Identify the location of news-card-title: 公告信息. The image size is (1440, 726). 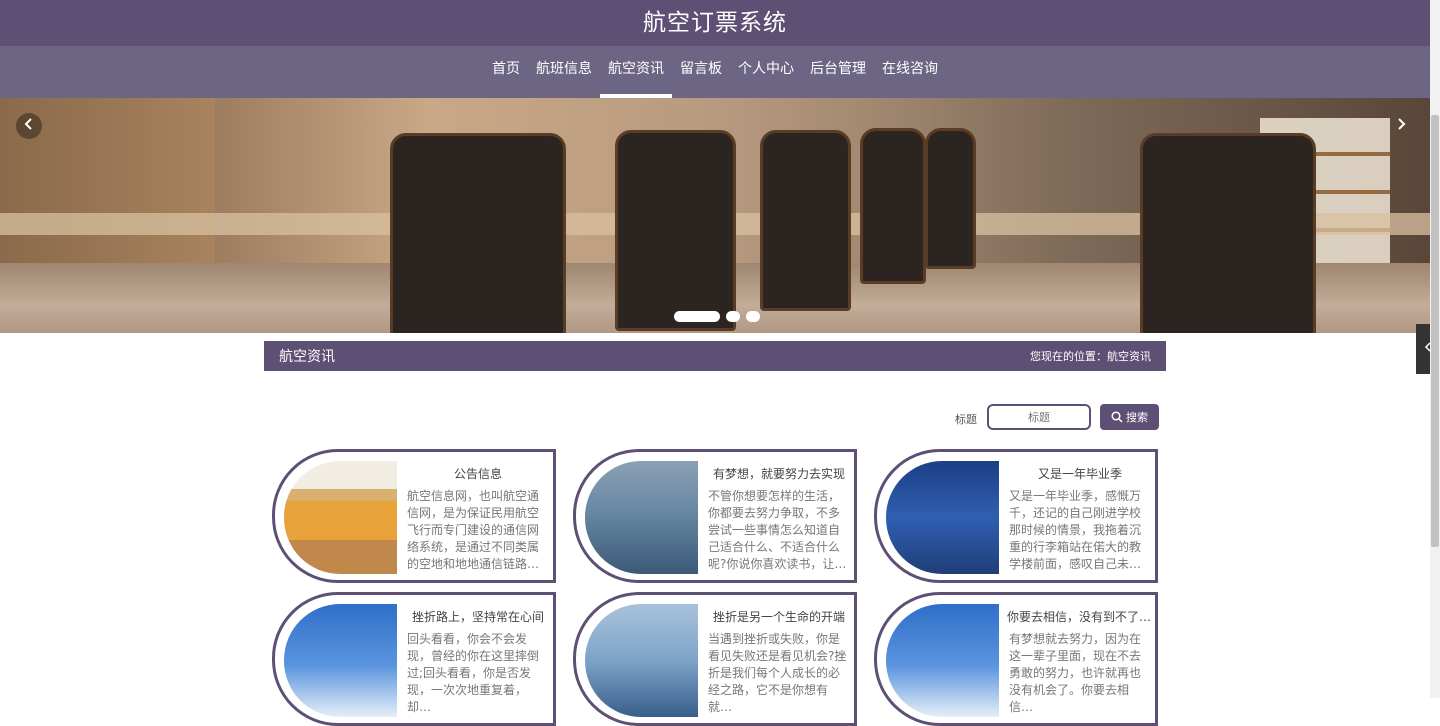
(478, 473).